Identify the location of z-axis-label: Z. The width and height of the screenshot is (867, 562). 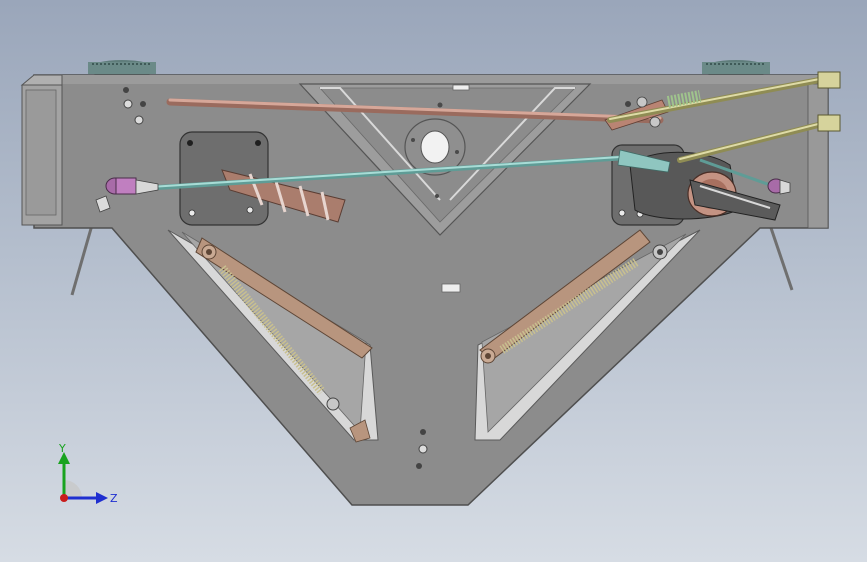
(114, 498).